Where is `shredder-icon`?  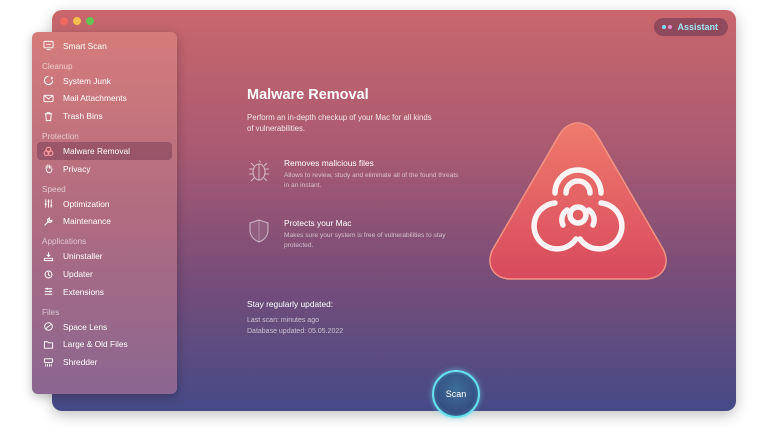
shredder-icon is located at coordinates (48, 362).